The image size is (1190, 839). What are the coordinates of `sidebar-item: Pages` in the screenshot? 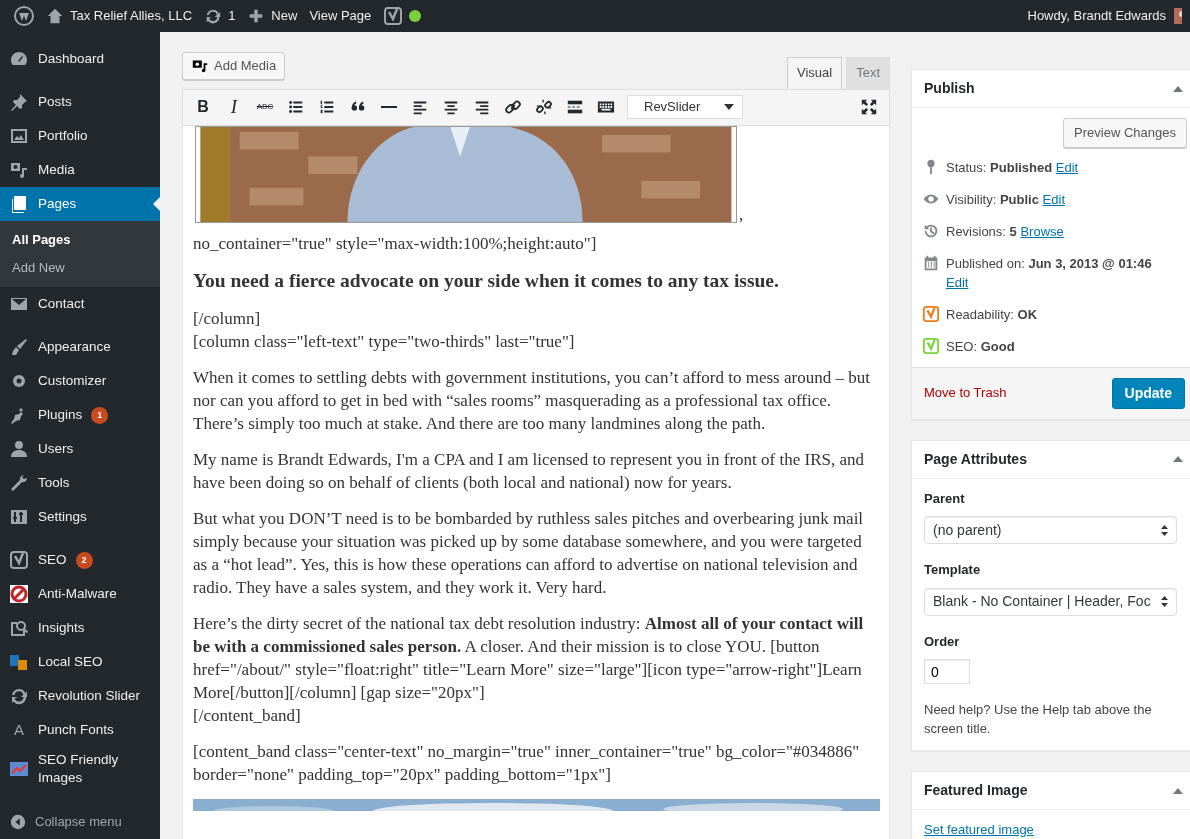 It's located at (80, 204).